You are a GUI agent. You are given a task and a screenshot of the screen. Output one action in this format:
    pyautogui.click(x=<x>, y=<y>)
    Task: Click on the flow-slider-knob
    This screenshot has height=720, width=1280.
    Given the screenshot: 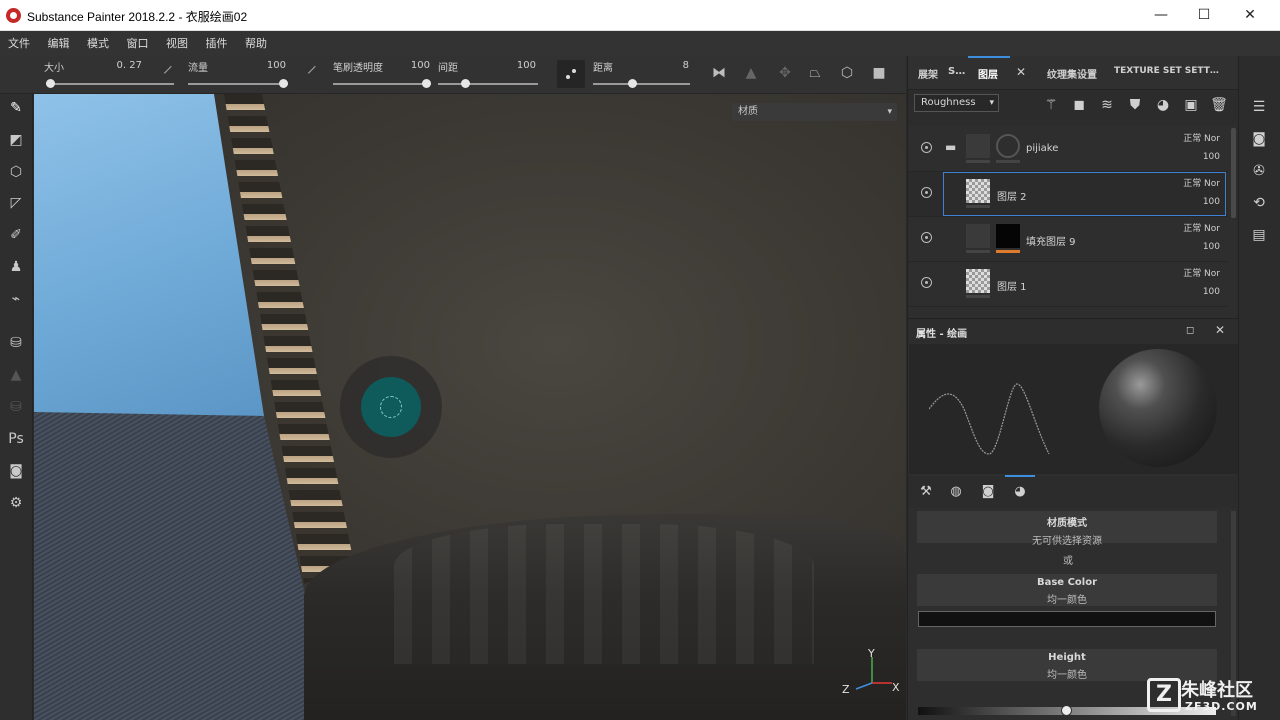 What is the action you would take?
    pyautogui.click(x=283, y=83)
    